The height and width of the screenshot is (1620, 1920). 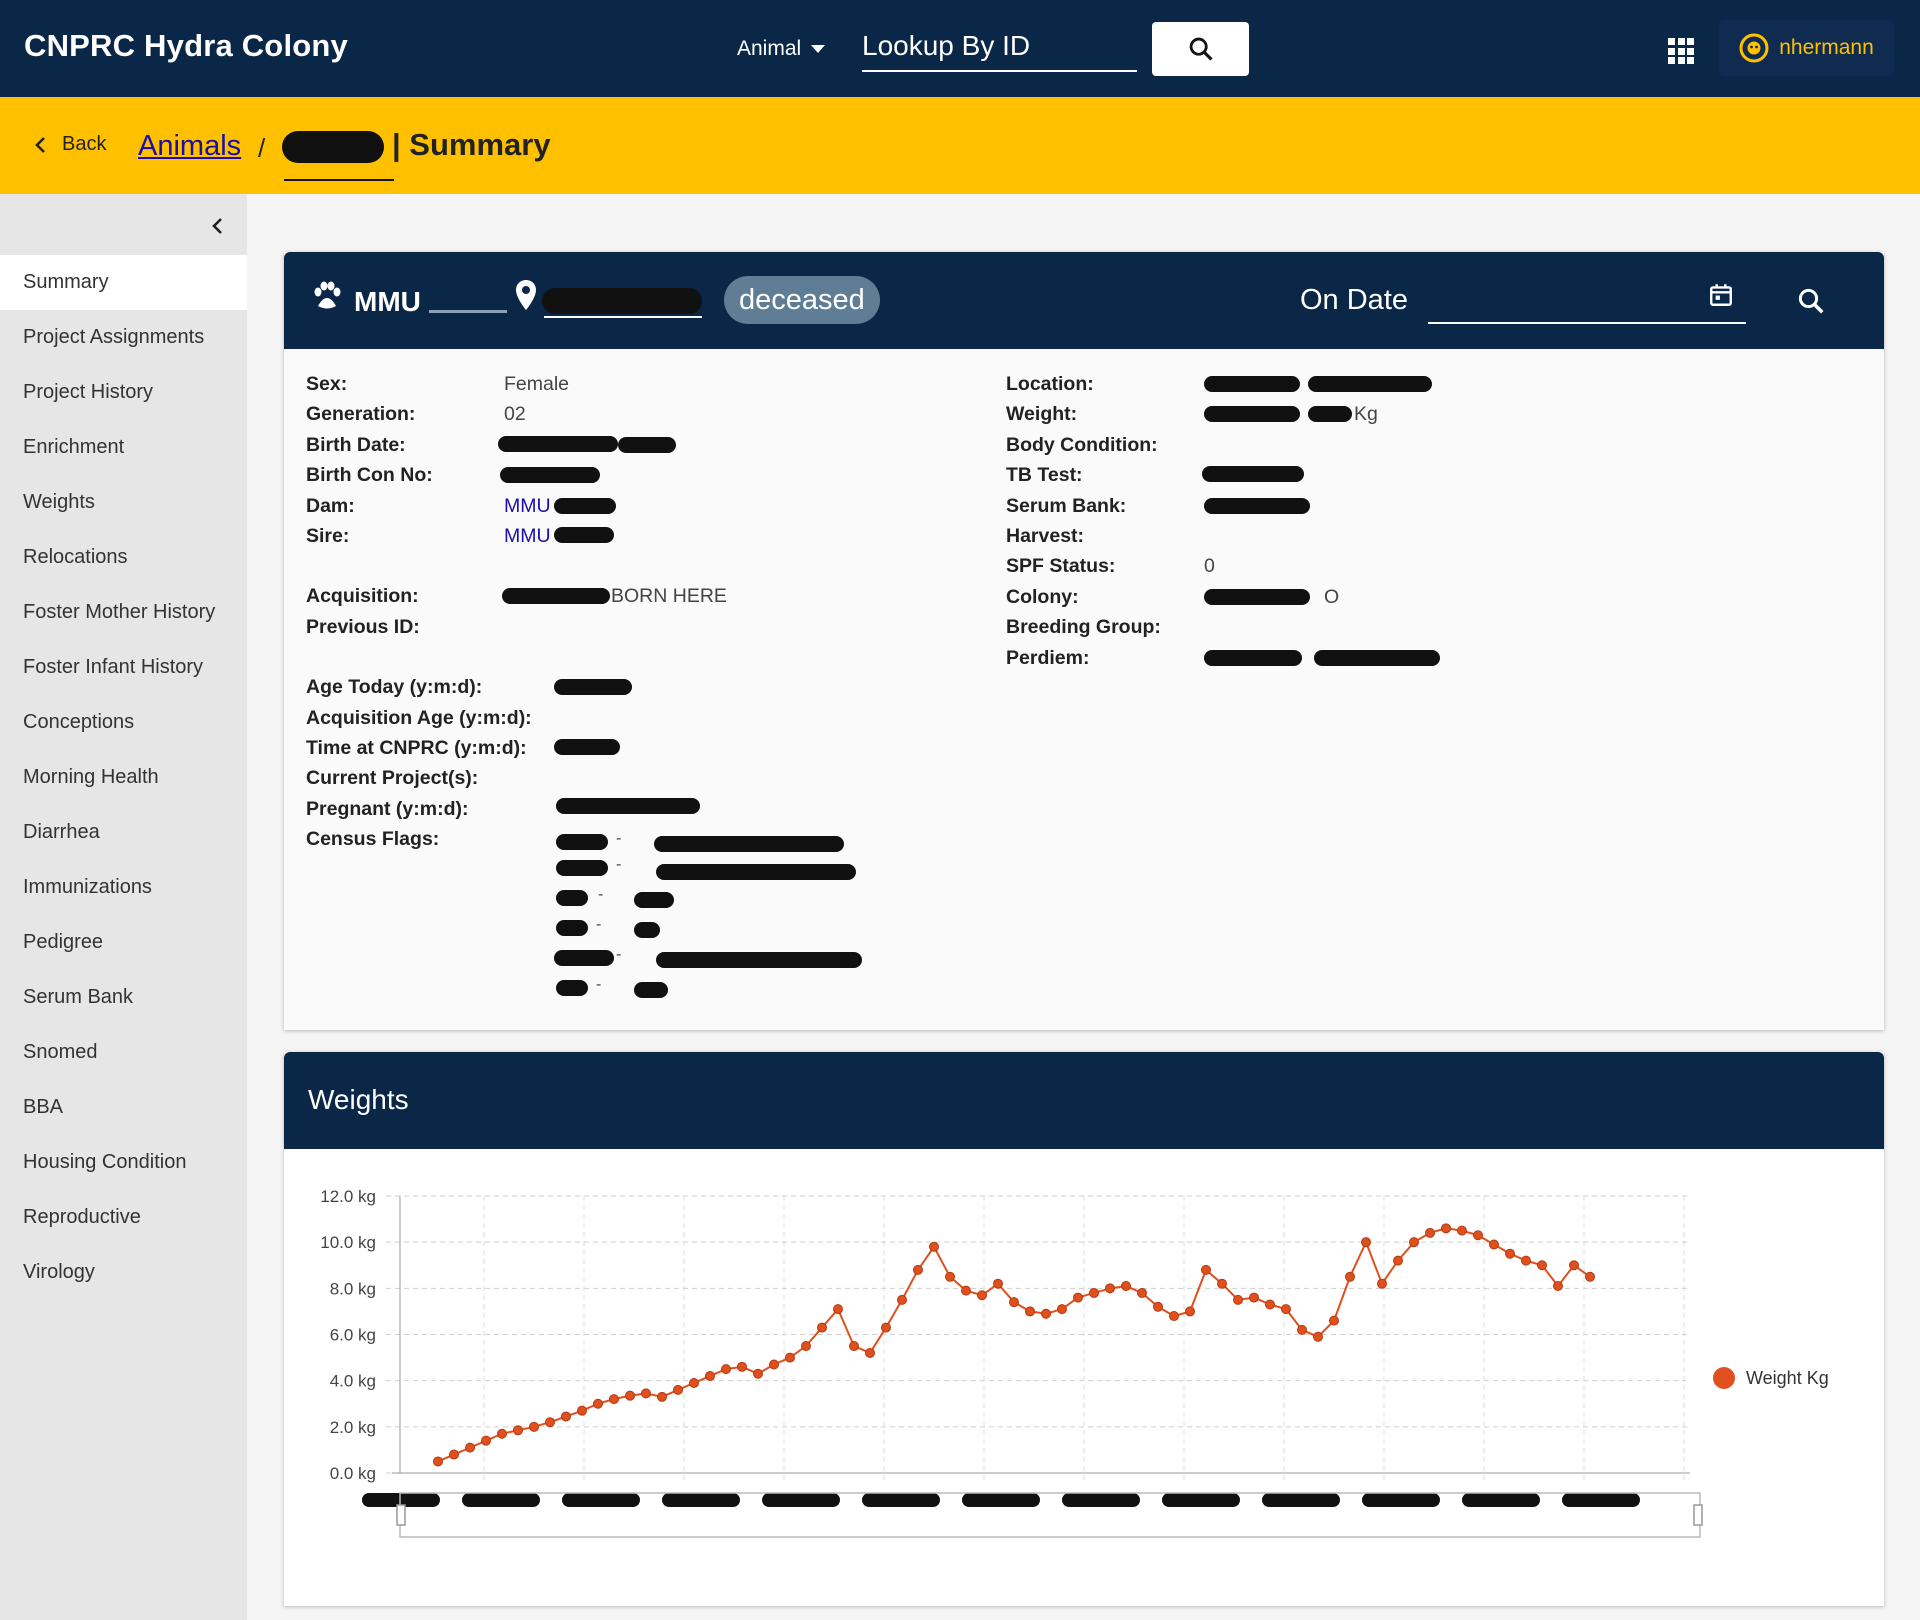 What do you see at coordinates (123, 337) in the screenshot?
I see `sidebar-item-project-assignments: Project Assignments` at bounding box center [123, 337].